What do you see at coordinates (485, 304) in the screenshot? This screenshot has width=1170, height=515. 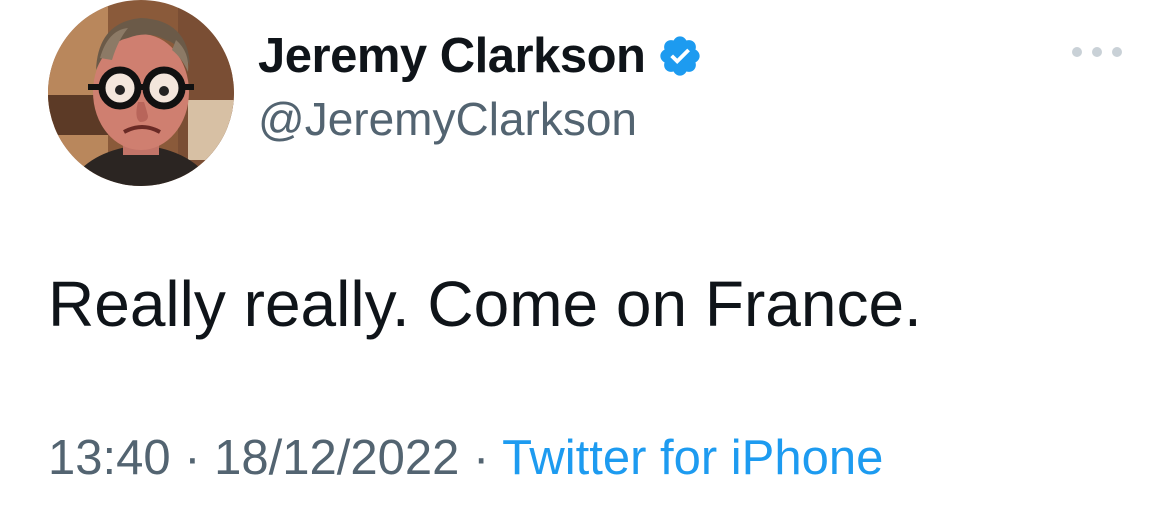 I see `tweet-text: Really really. Come on France.` at bounding box center [485, 304].